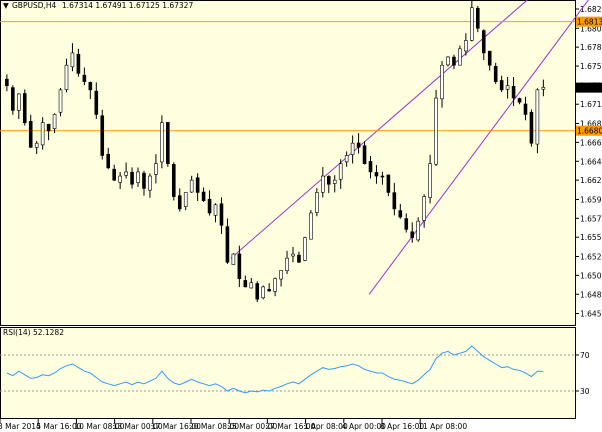  What do you see at coordinates (20, 426) in the screenshot?
I see `time-tick-label: 3 Mar 2014` at bounding box center [20, 426].